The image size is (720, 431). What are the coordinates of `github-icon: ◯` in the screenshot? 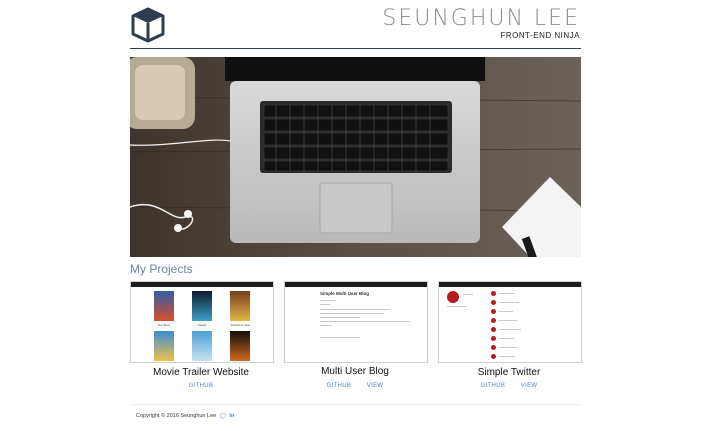 It's located at (223, 416).